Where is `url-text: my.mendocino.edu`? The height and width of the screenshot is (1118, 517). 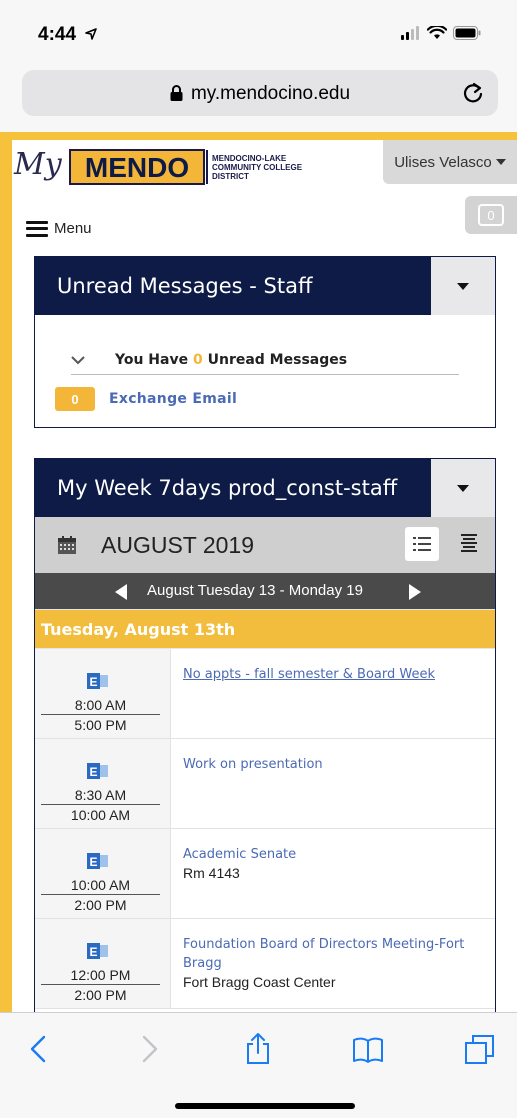 url-text: my.mendocino.edu is located at coordinates (270, 93).